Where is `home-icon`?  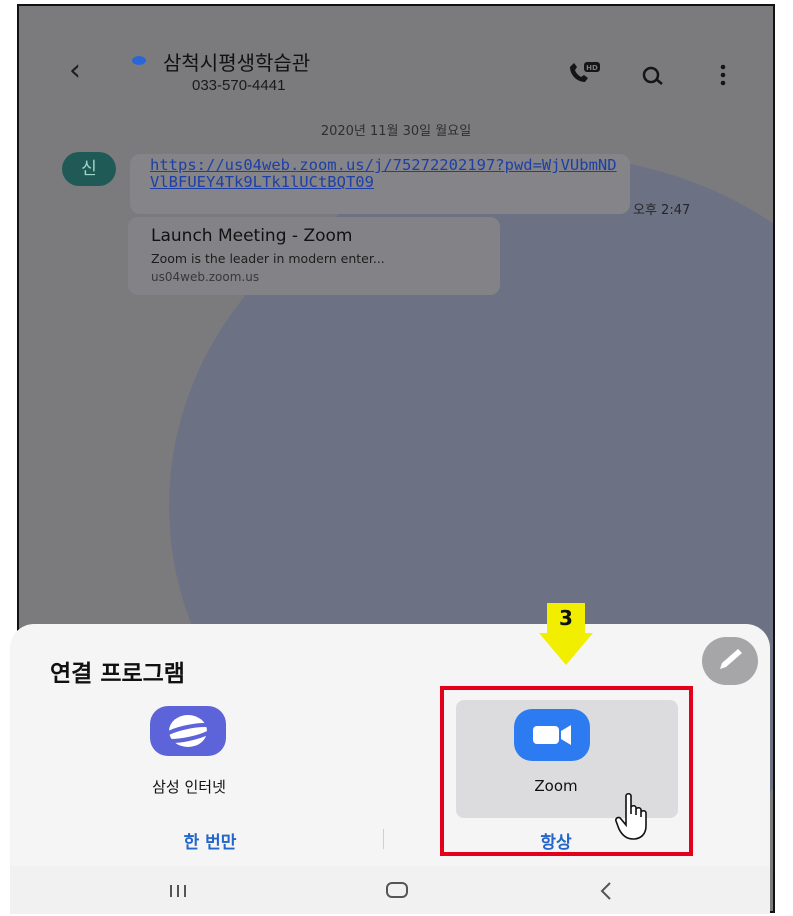 home-icon is located at coordinates (397, 890).